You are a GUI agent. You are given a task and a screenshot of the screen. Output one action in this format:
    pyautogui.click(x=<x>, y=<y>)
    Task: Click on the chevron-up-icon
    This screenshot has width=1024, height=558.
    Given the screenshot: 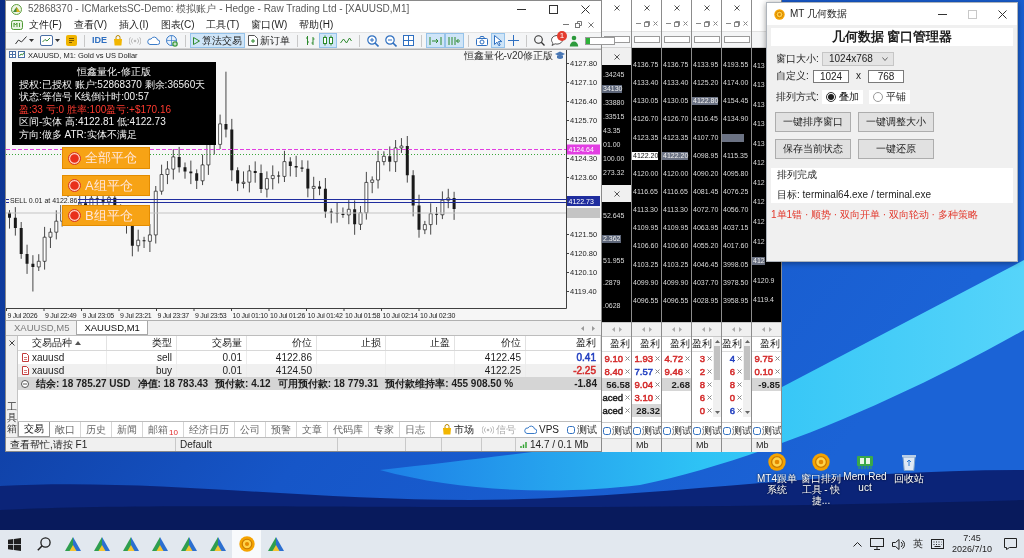 What is the action you would take?
    pyautogui.click(x=857, y=544)
    